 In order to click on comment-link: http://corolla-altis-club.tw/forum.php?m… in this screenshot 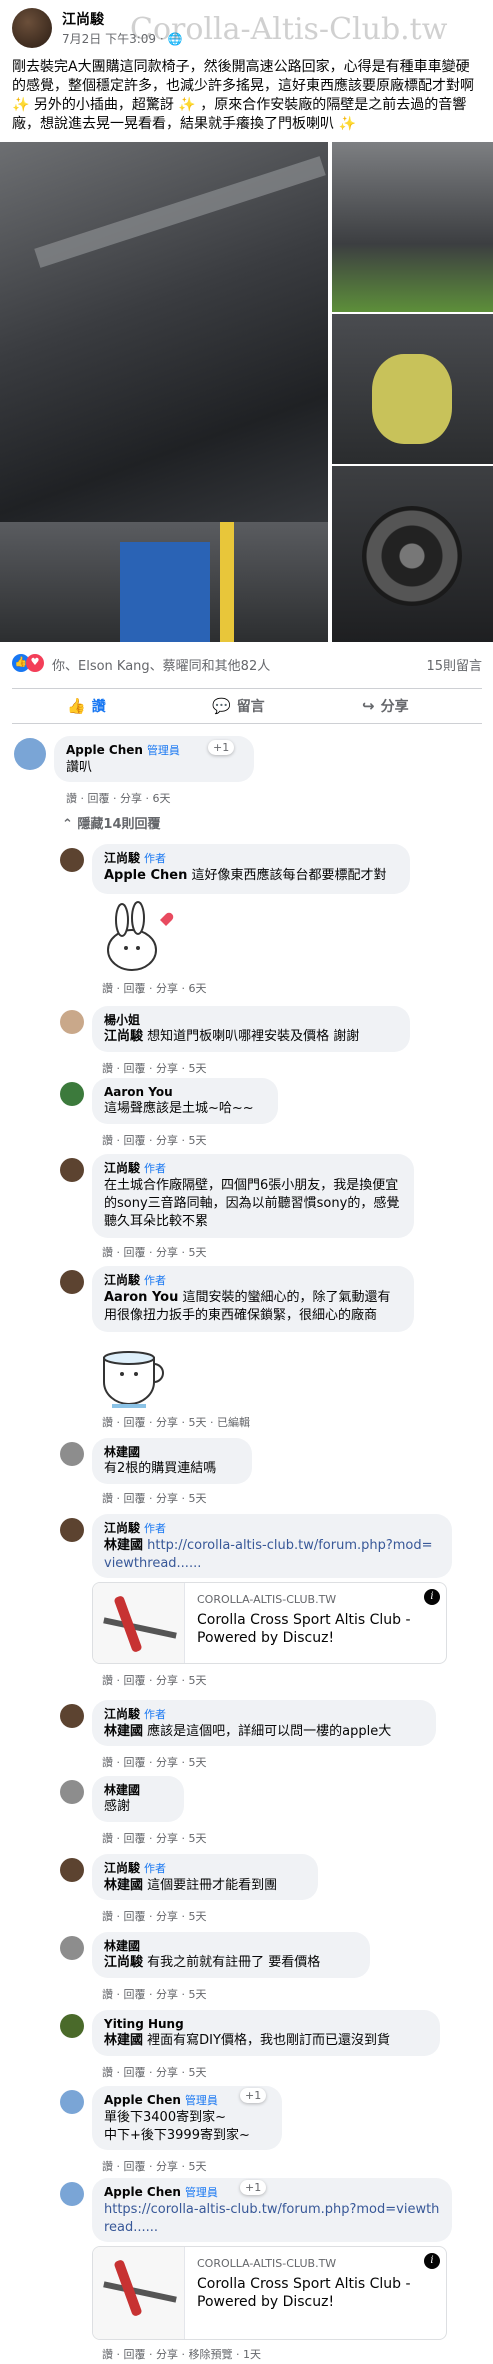, I will do `click(268, 1554)`.